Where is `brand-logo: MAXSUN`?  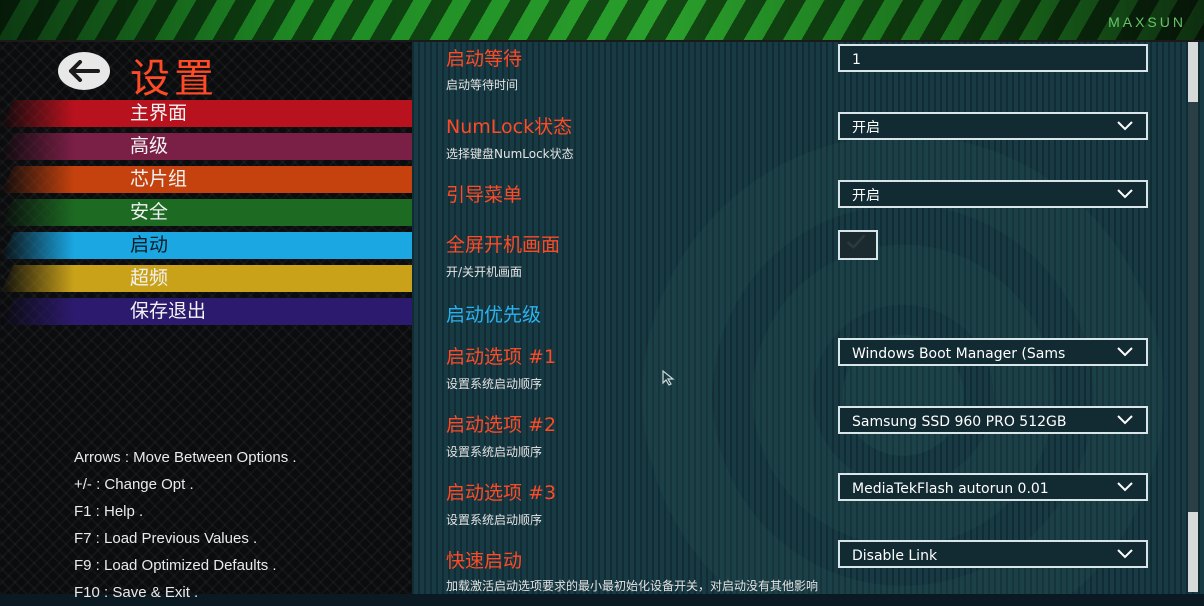
brand-logo: MAXSUN is located at coordinates (1147, 22).